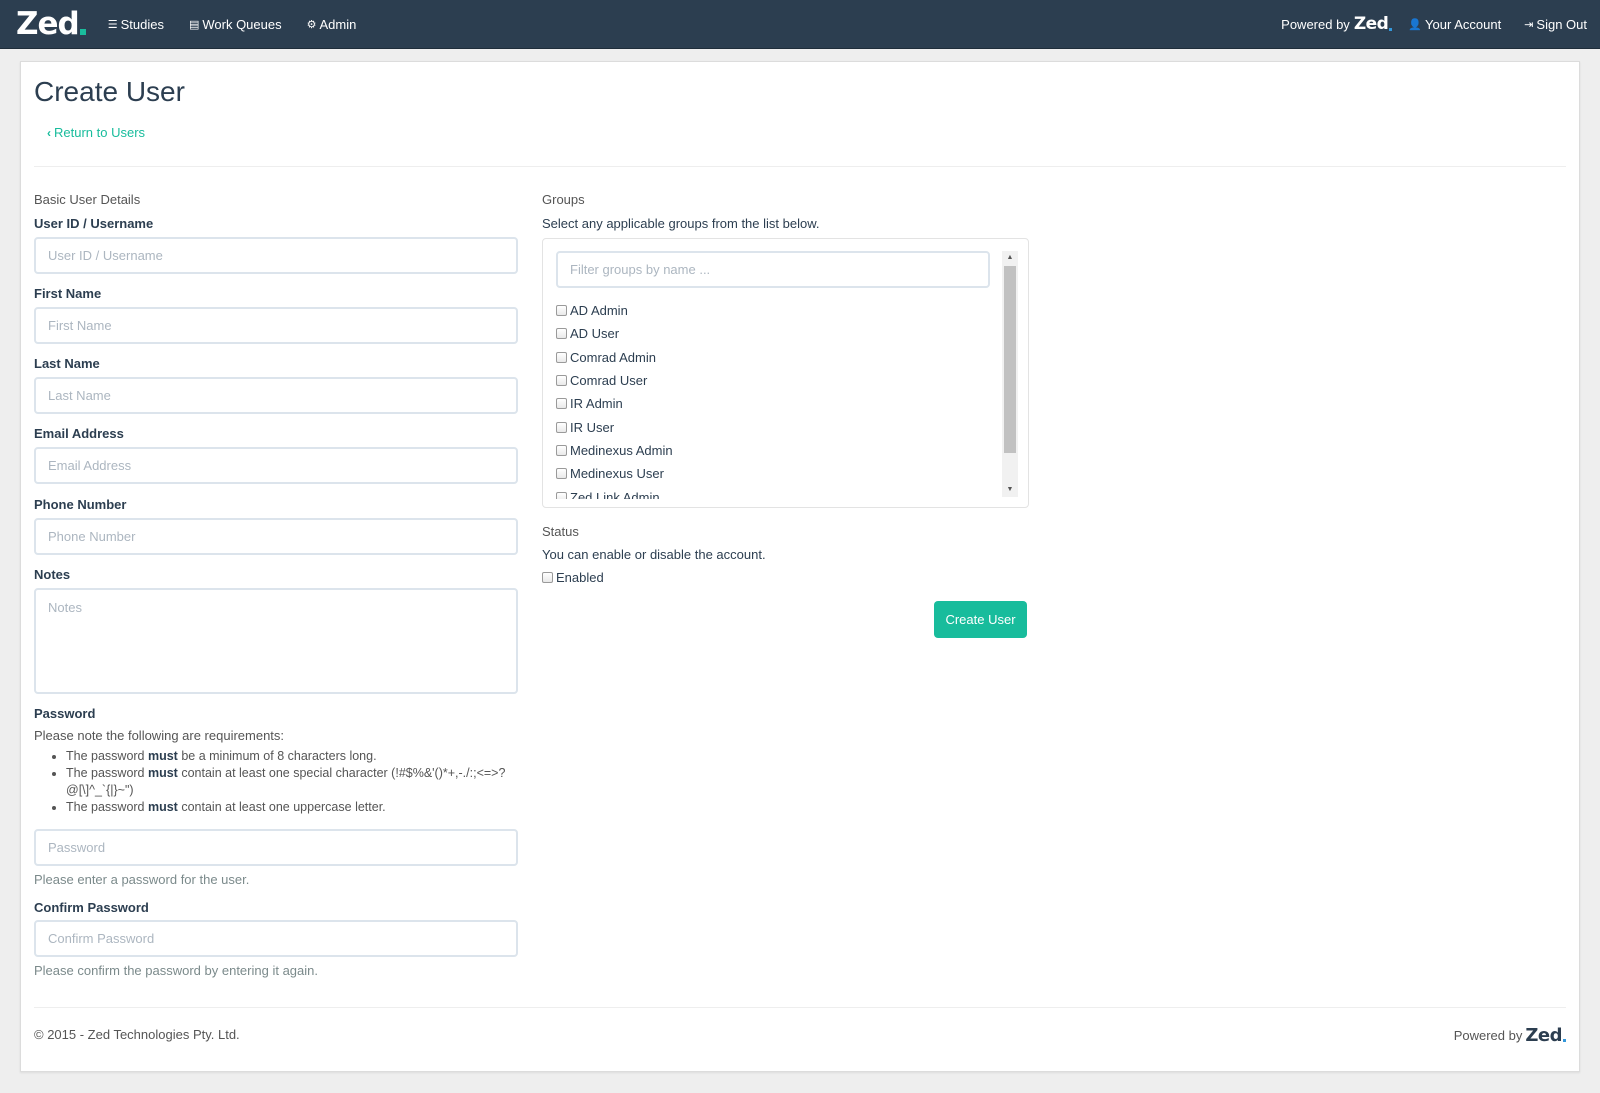  I want to click on last-name-input, so click(276, 395).